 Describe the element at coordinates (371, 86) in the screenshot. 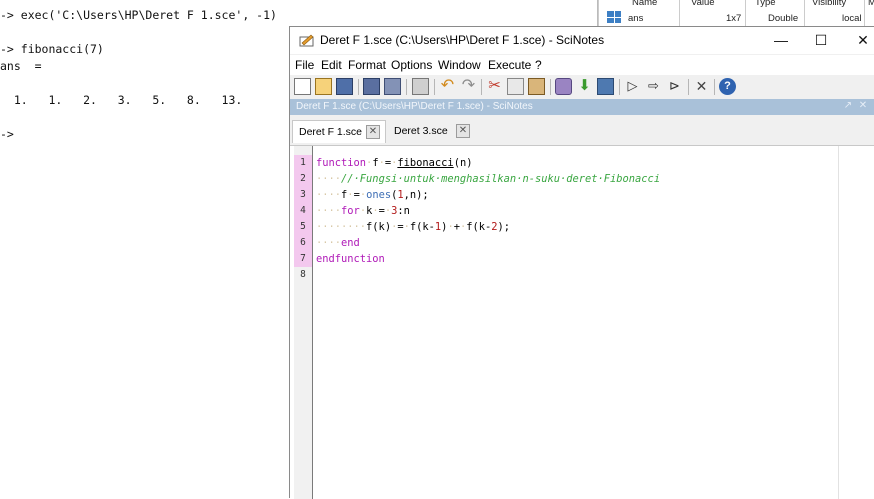

I see `save-icon` at that location.